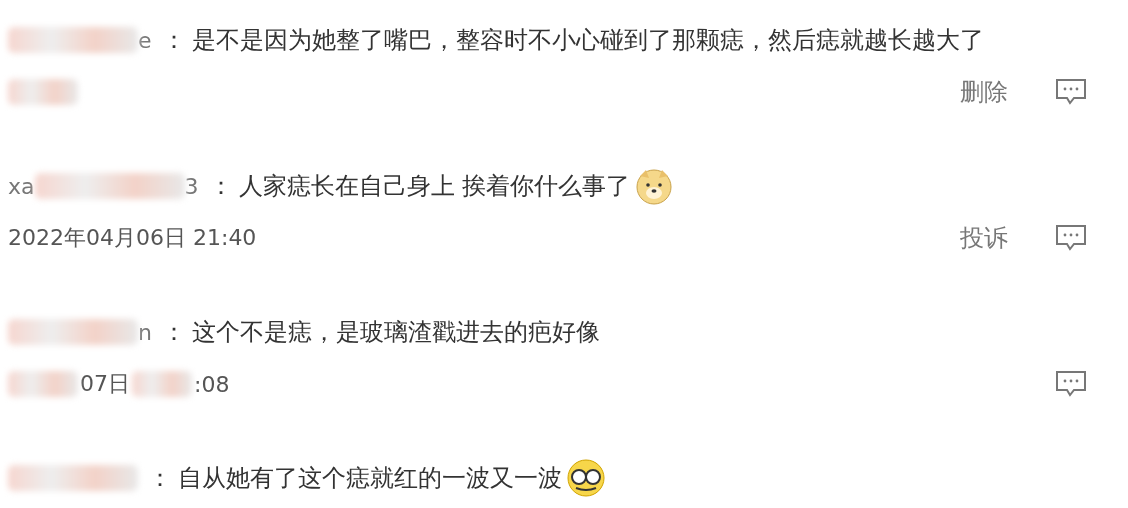 This screenshot has width=1128, height=508. What do you see at coordinates (191, 186) in the screenshot?
I see `username: 3` at bounding box center [191, 186].